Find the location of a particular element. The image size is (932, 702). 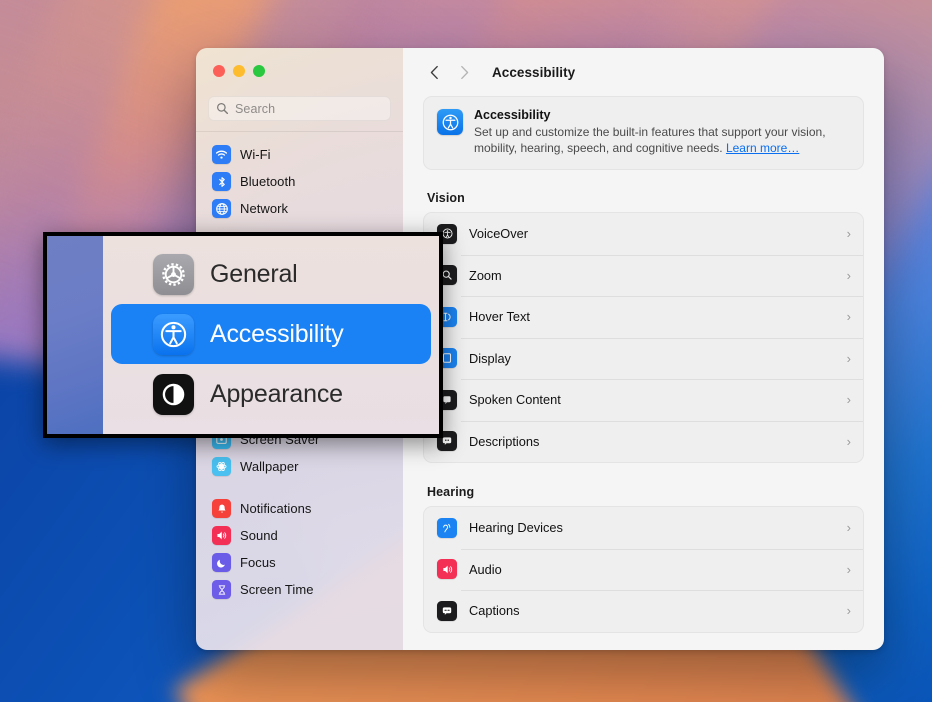

sidebar-item-label: Focus is located at coordinates (258, 562).